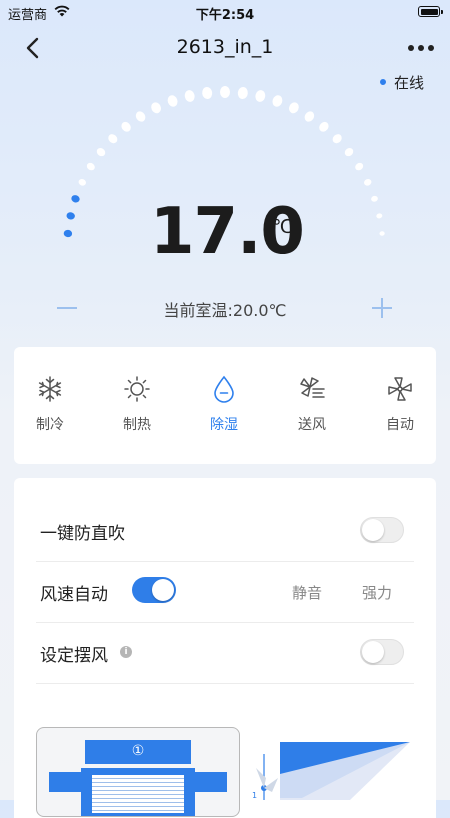 This screenshot has height=818, width=450. I want to click on vane-marker: ①, so click(138, 751).